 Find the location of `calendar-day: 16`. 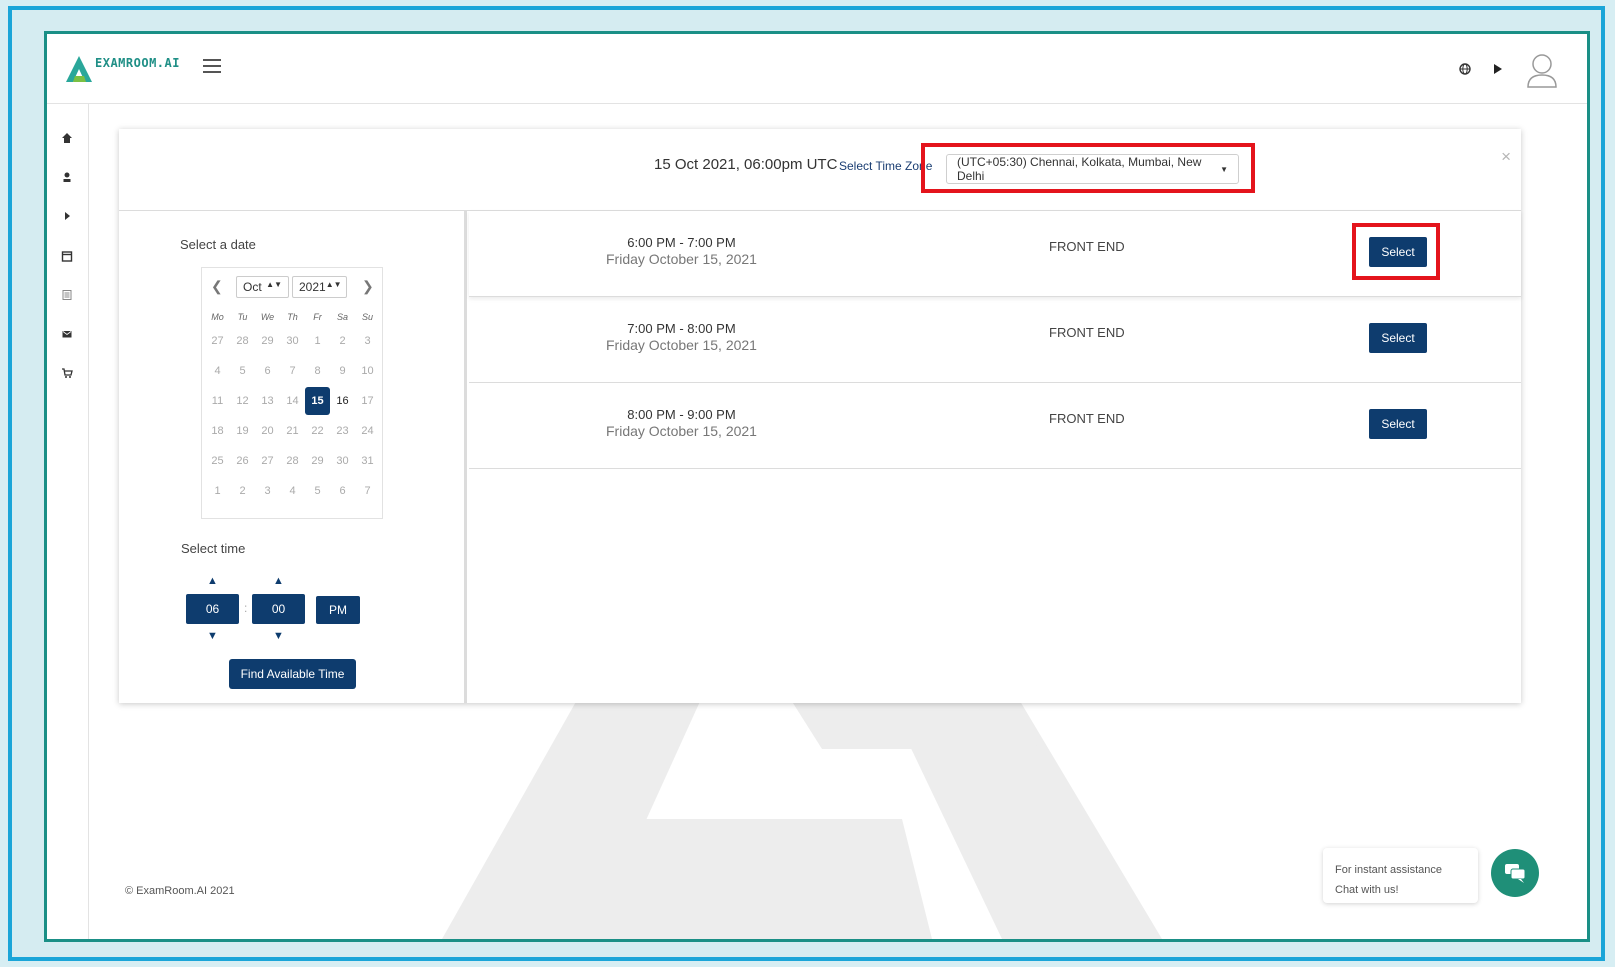

calendar-day: 16 is located at coordinates (342, 401).